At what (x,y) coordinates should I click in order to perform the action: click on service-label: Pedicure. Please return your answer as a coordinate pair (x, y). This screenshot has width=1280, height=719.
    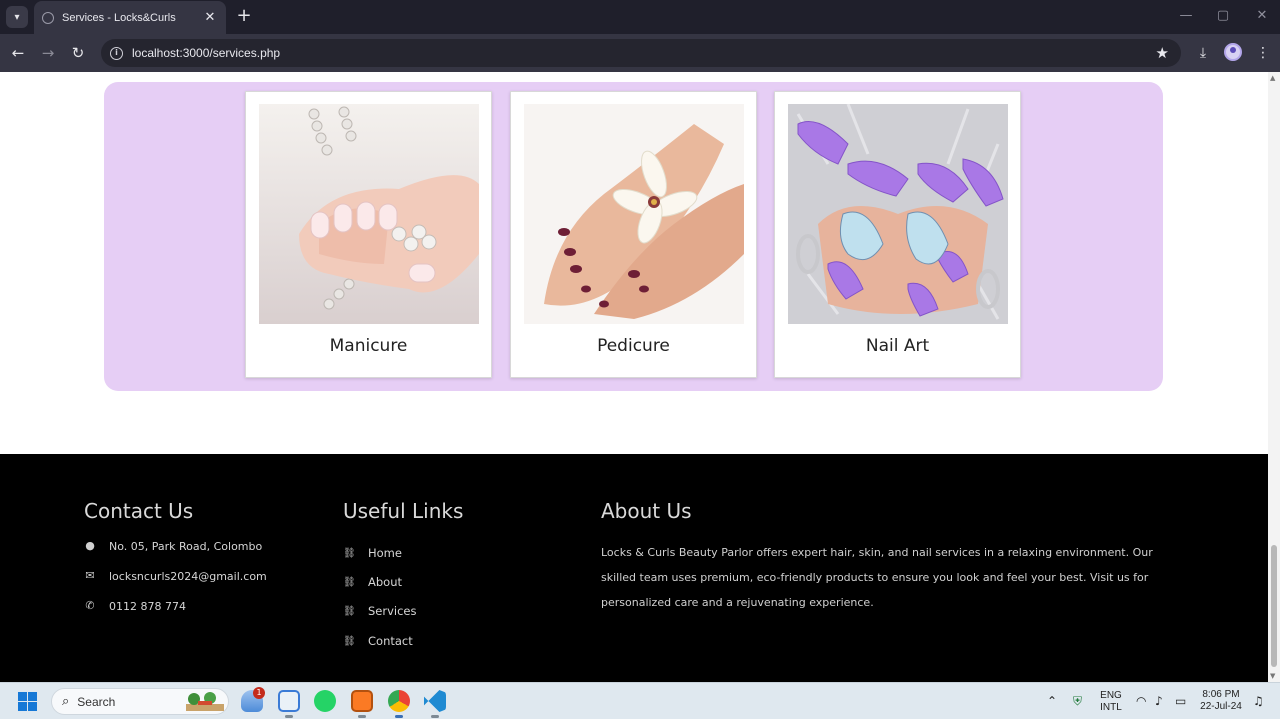
    Looking at the image, I should click on (633, 346).